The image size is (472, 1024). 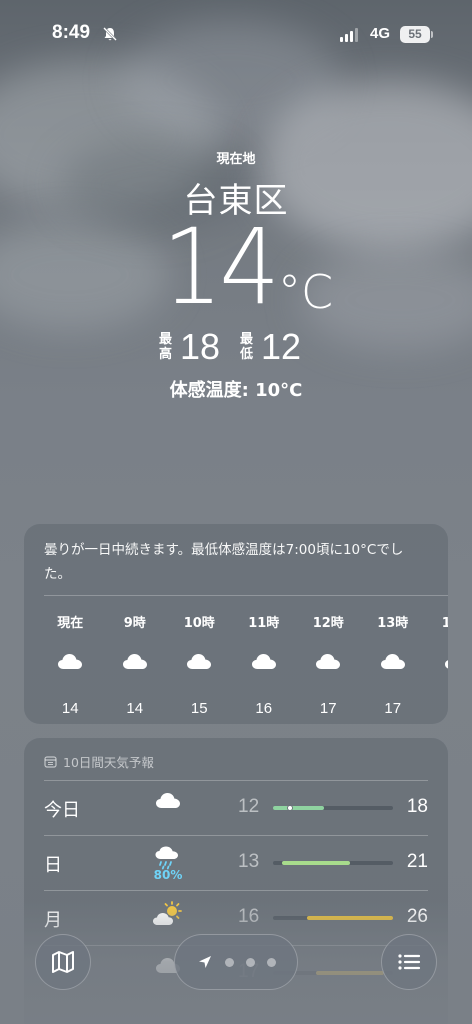 I want to click on current-temp-dot, so click(x=290, y=808).